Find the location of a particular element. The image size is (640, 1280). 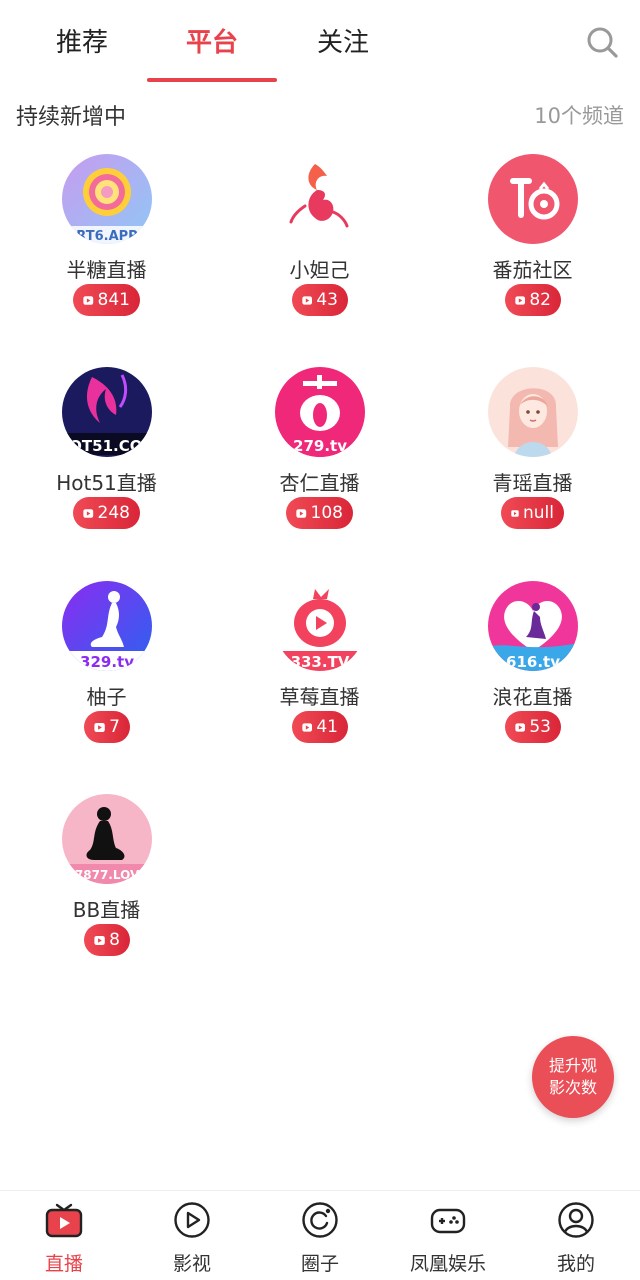

avatar-caption: RT6.APP is located at coordinates (106, 236).